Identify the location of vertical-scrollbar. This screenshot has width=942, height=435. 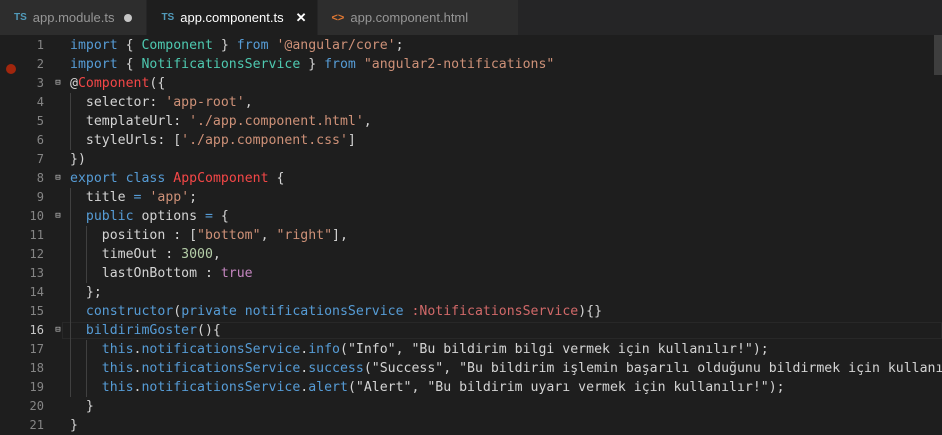
(938, 55).